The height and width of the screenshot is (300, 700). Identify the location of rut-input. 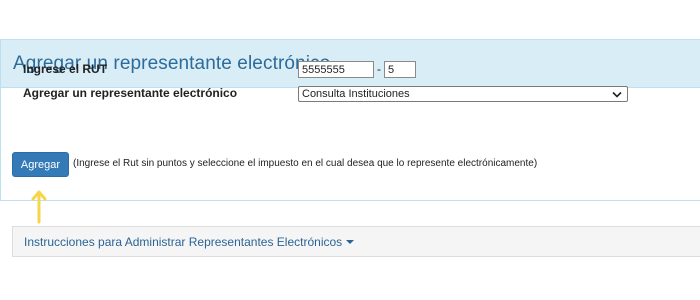
(336, 69).